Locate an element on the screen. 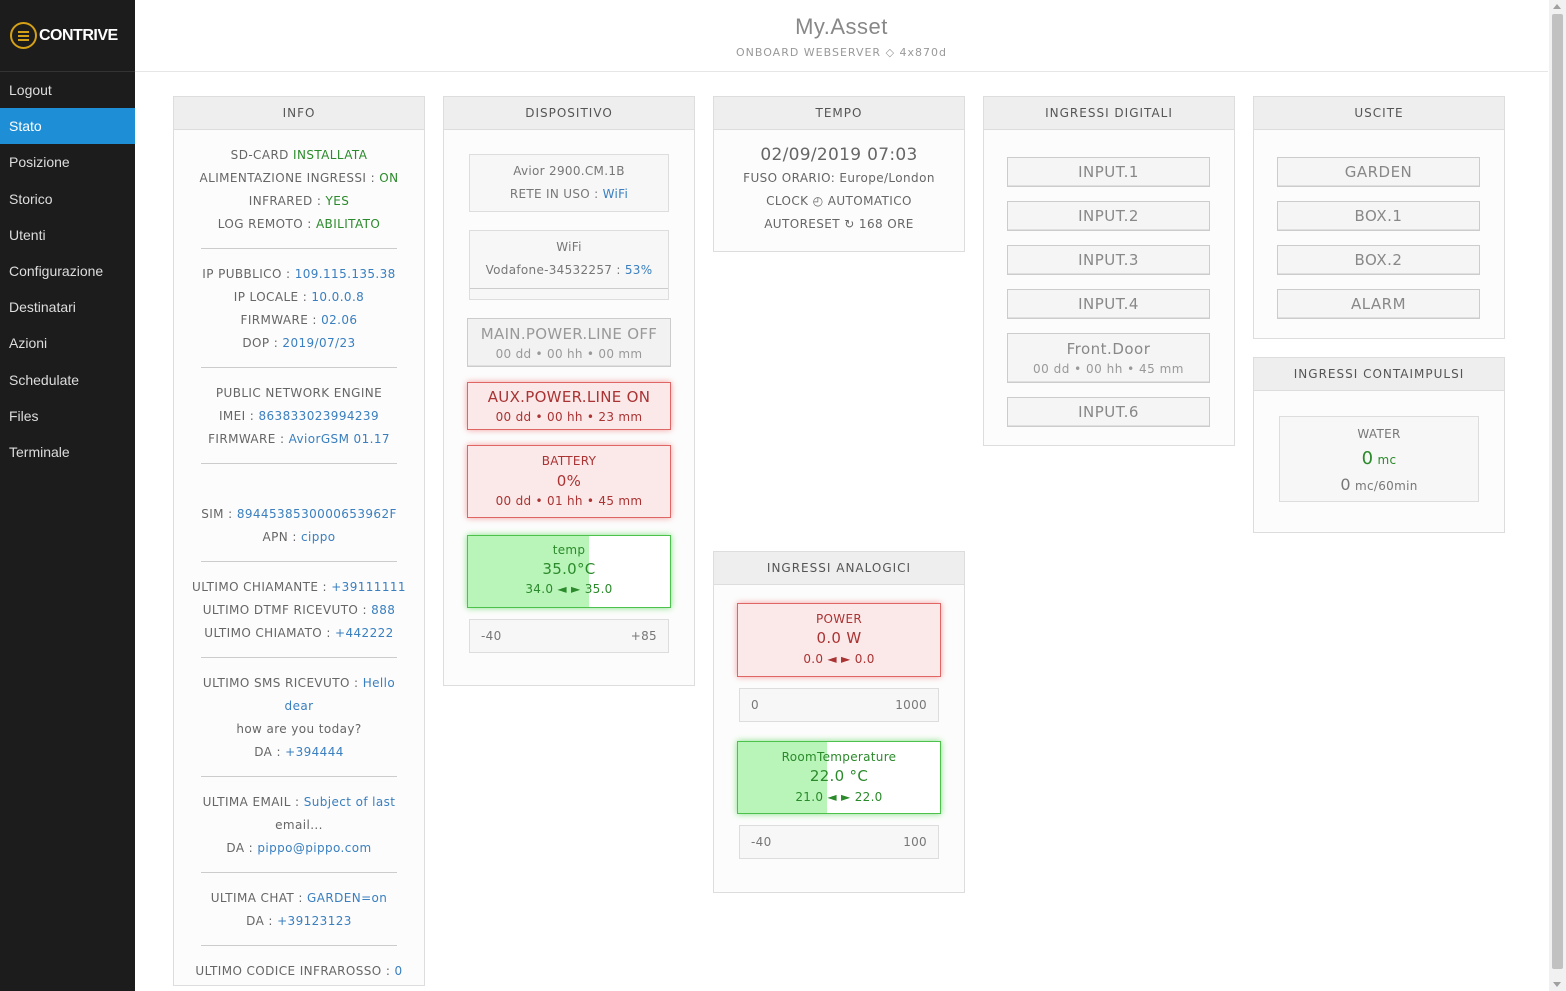  log-remoto-value: ABILITATO is located at coordinates (348, 224).